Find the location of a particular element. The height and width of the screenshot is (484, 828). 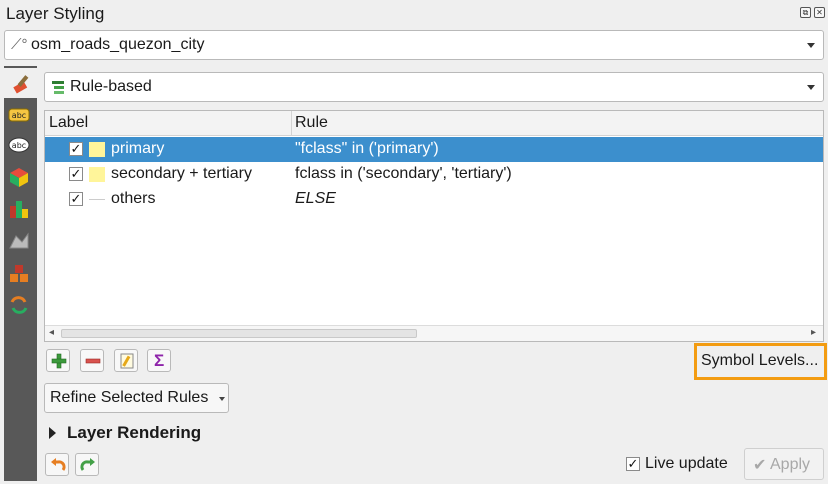

apply-button: ✔ Apply is located at coordinates (784, 464).